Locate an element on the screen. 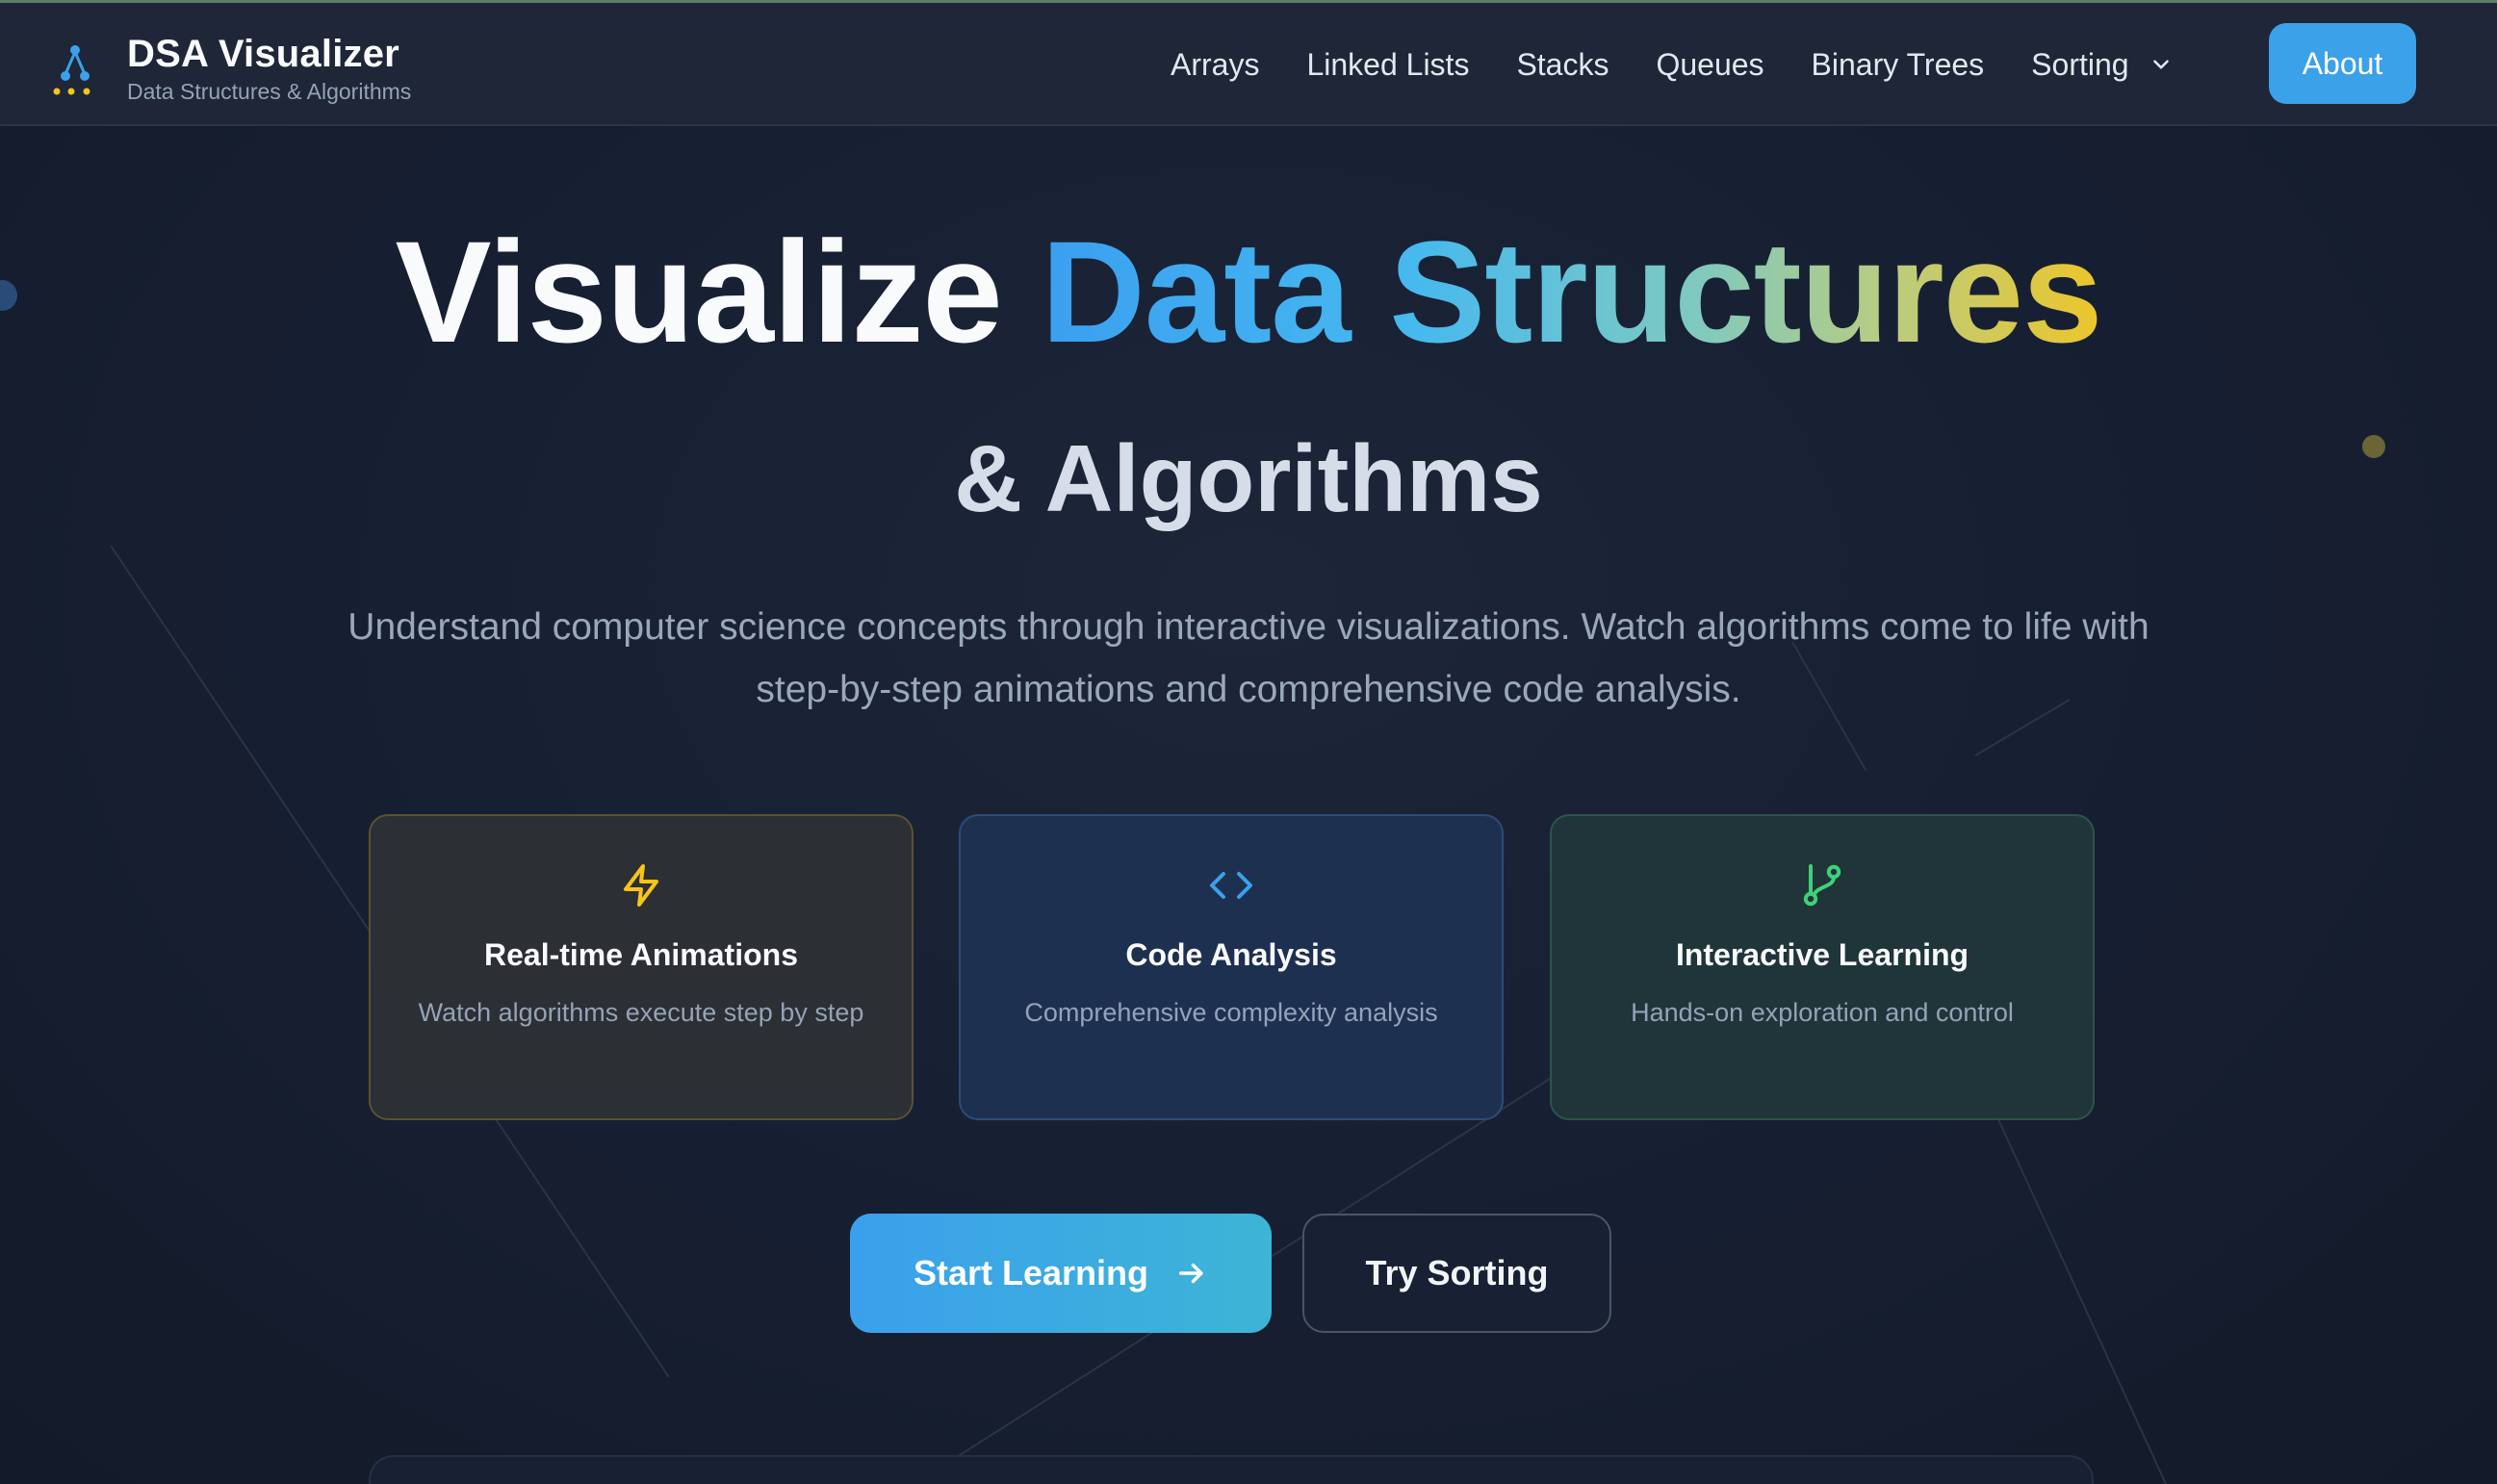  feature-title: Code Analysis is located at coordinates (1231, 955).